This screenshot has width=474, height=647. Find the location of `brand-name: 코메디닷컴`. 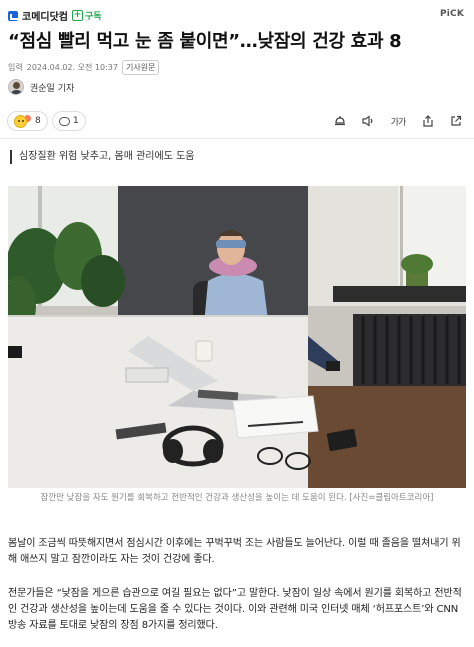

brand-name: 코메디닷컴 is located at coordinates (45, 15).